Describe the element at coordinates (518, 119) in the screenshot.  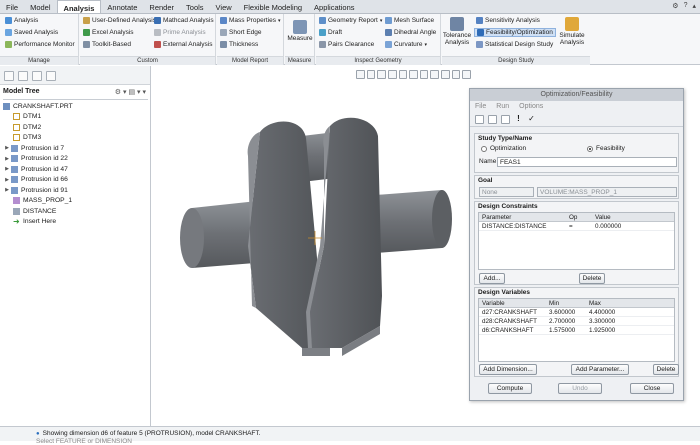
I see `exclamation-icon: !` at that location.